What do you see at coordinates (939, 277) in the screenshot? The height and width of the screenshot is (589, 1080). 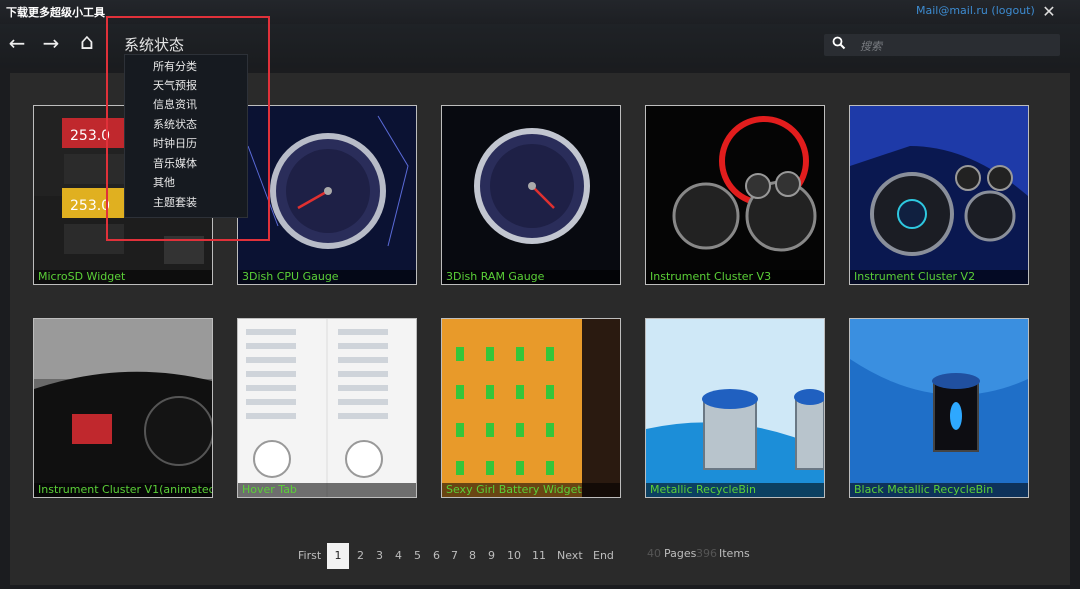 I see `widget-title: Instrument Cluster V2` at bounding box center [939, 277].